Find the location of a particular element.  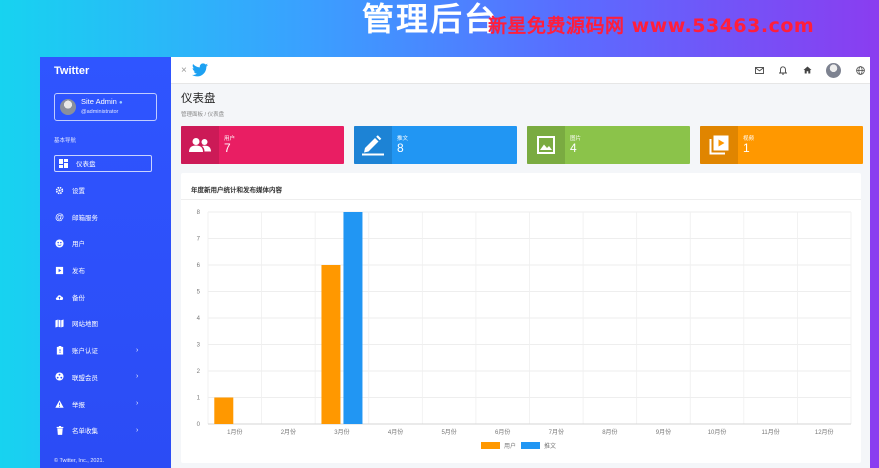

sidebar-user-name: Site Admin is located at coordinates (99, 101).